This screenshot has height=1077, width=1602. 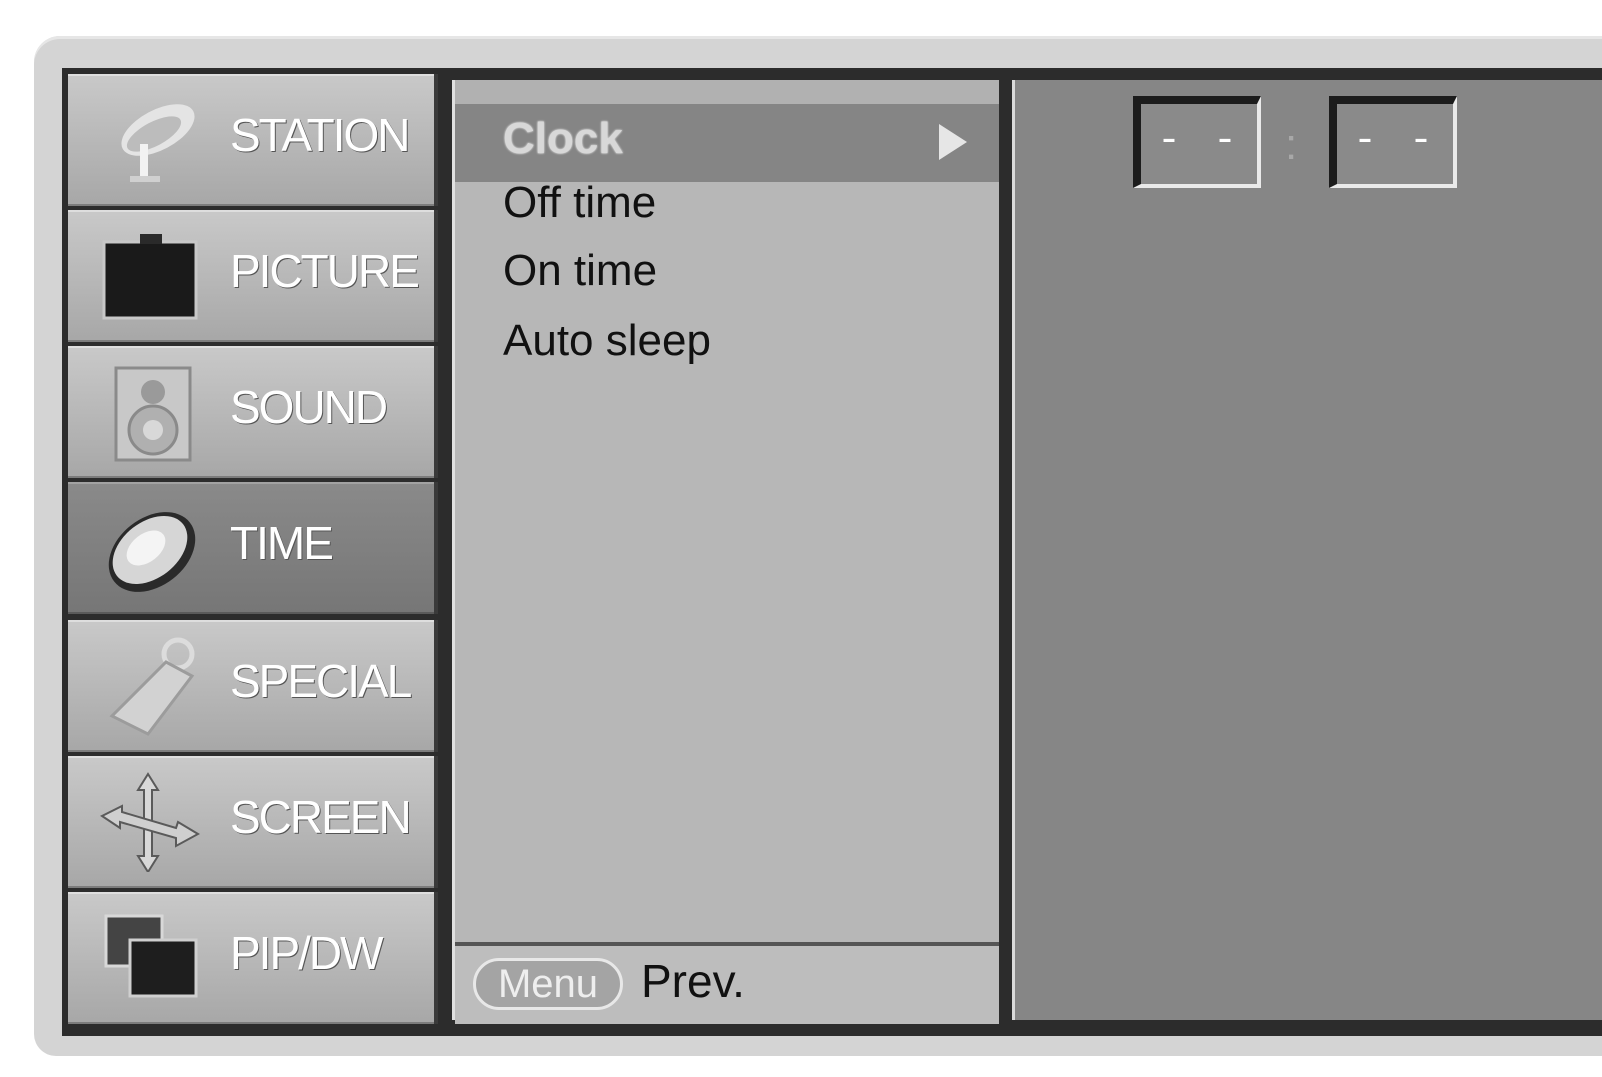 What do you see at coordinates (307, 953) in the screenshot?
I see `category-label: PIP/DW` at bounding box center [307, 953].